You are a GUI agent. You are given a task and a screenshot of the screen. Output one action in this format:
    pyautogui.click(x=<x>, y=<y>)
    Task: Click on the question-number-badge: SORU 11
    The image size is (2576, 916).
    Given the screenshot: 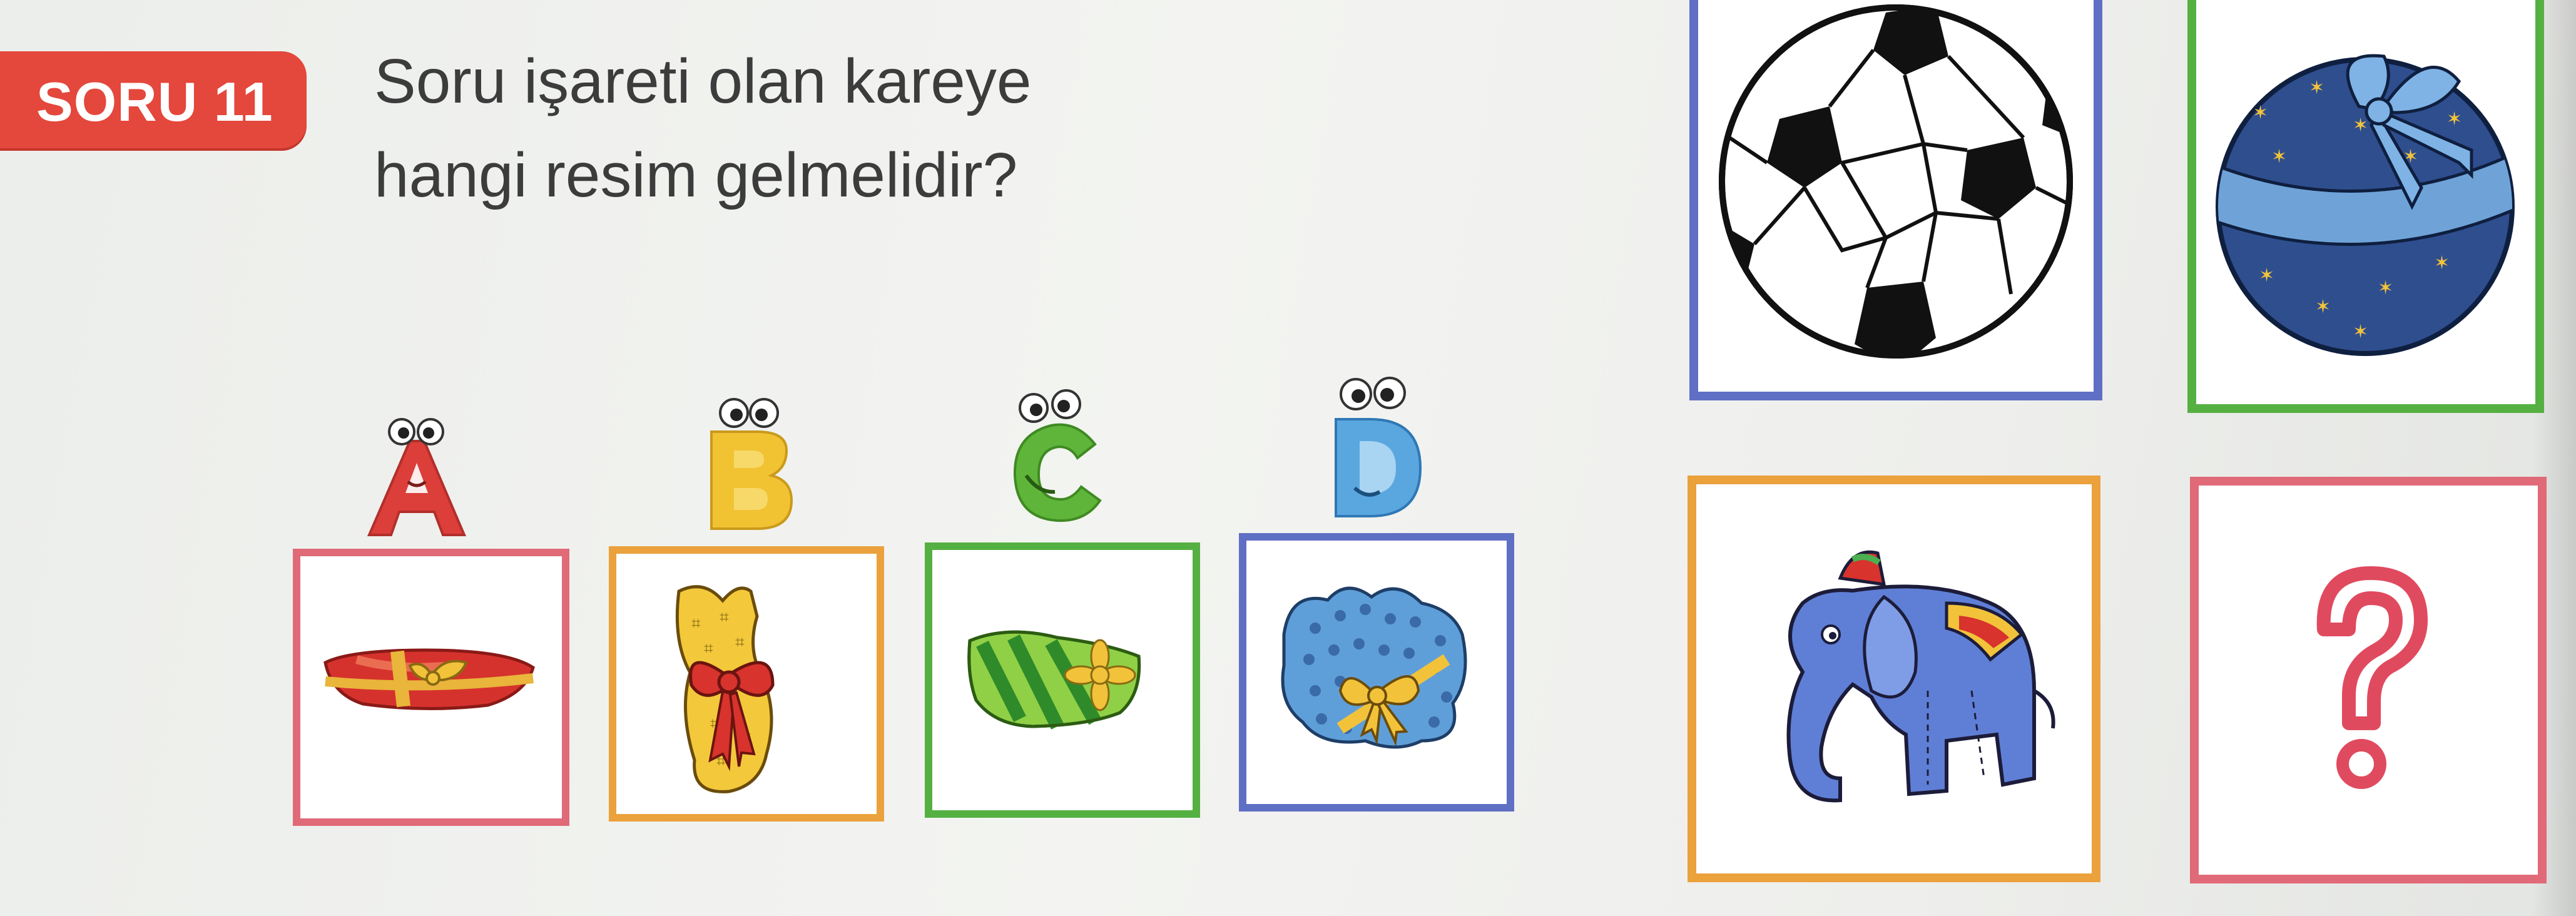 What is the action you would take?
    pyautogui.click(x=153, y=99)
    